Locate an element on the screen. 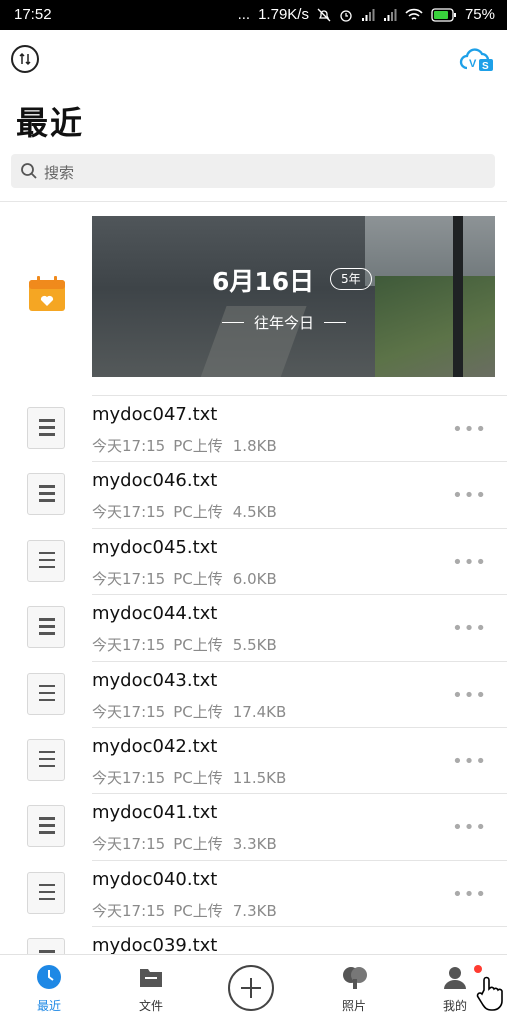  file-row: mydoc045.txt 今天17:15 PC上传 6.0KB ••• is located at coordinates (253, 560).